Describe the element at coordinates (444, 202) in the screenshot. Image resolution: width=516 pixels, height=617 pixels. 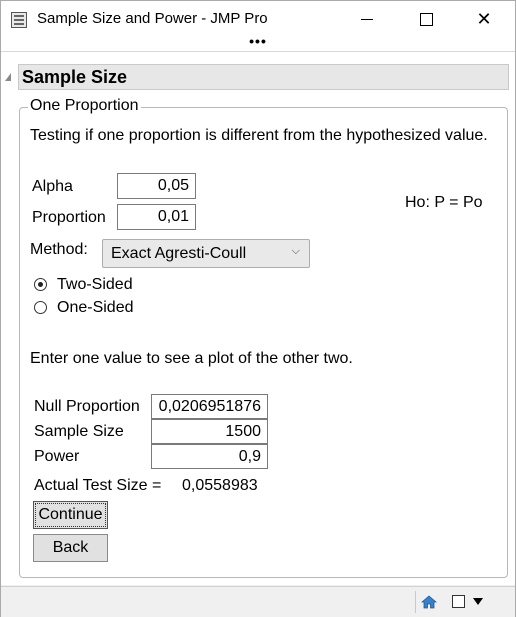
I see `hypothesis-text: Ho: P = Po` at that location.